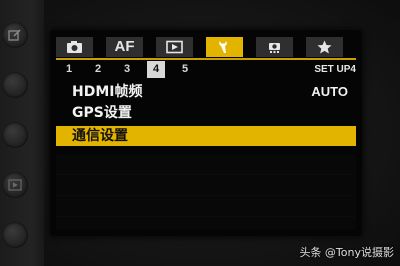  I want to click on menu-item-communication-settings: 通信设置, so click(206, 136).